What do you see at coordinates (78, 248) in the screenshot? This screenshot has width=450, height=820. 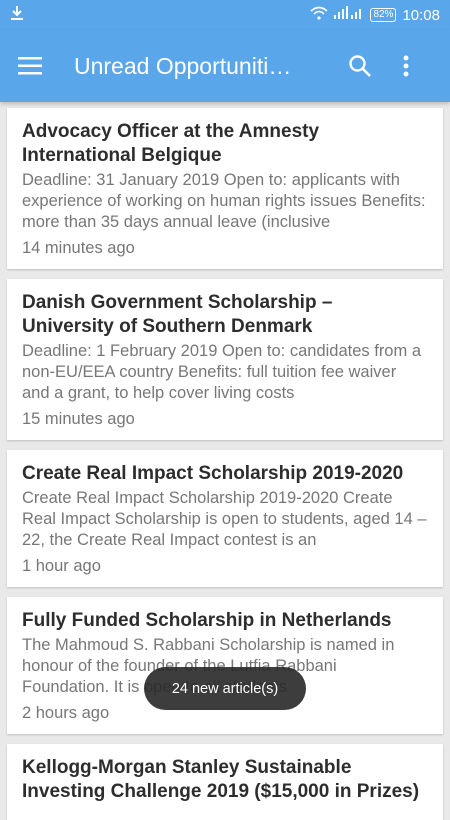 I see `article-time: 14 minutes ago` at bounding box center [78, 248].